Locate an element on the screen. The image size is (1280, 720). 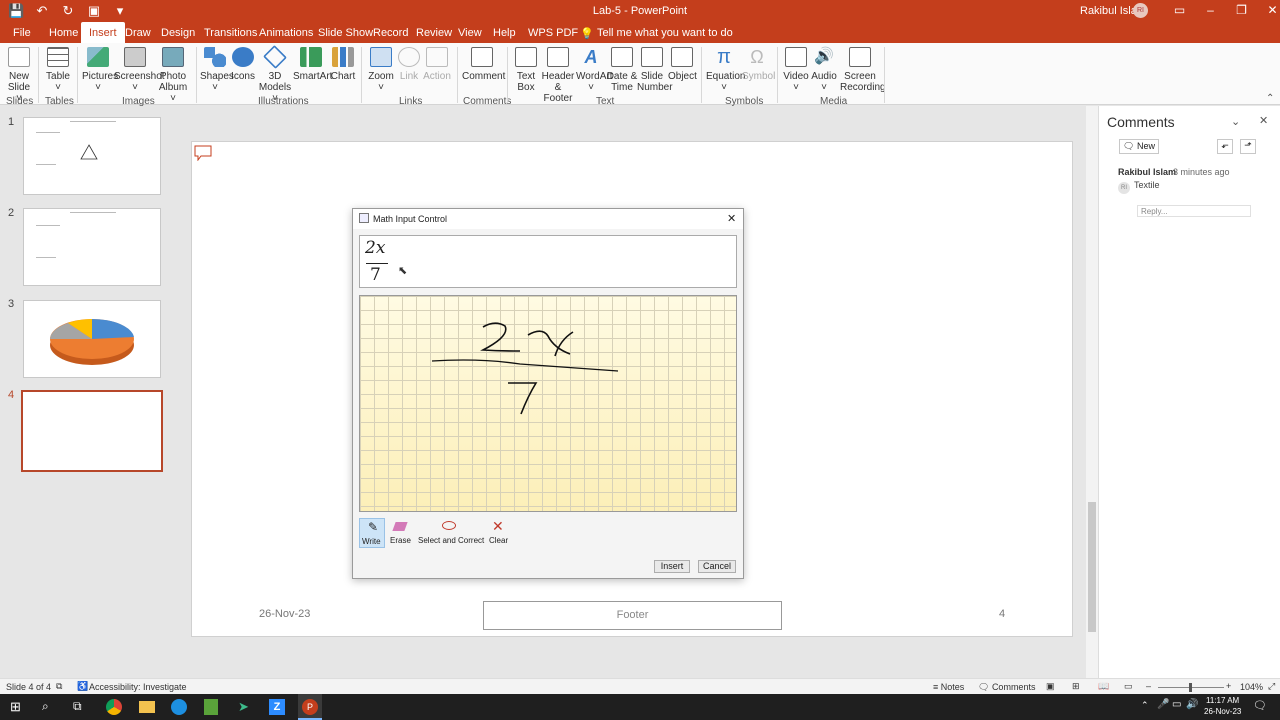
zoom-app-icon: Z is located at coordinates (277, 707).